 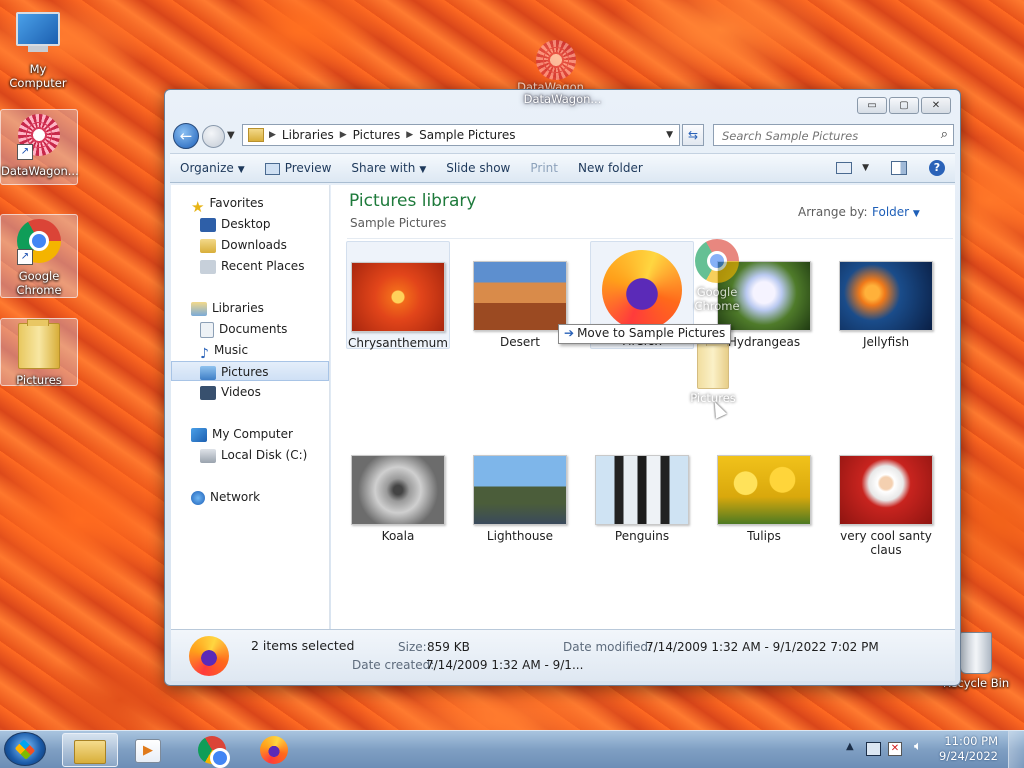 I want to click on date-modified-value: 7/14/2009 1:32 AM - 9/1/2022 7:02 PM, so click(x=762, y=647).